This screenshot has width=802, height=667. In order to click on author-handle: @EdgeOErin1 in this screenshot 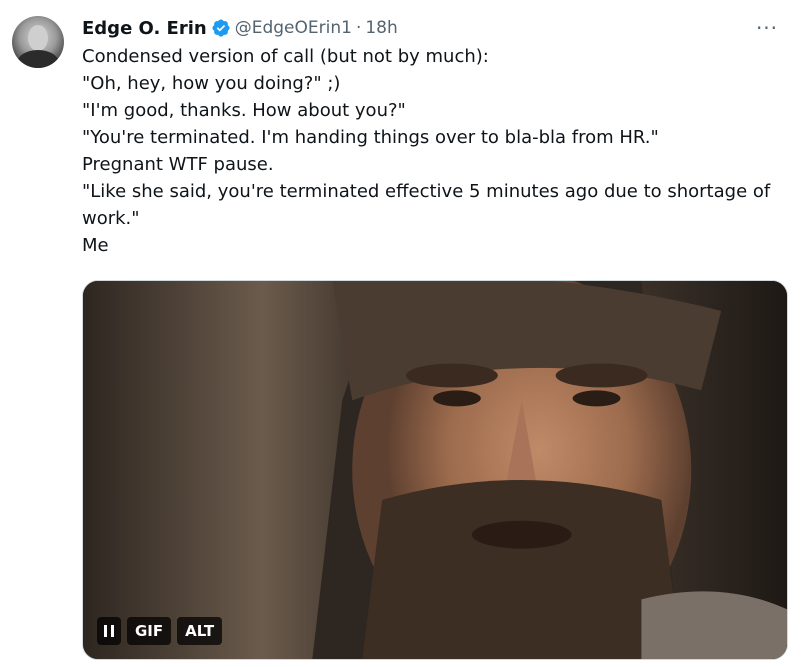, I will do `click(293, 28)`.